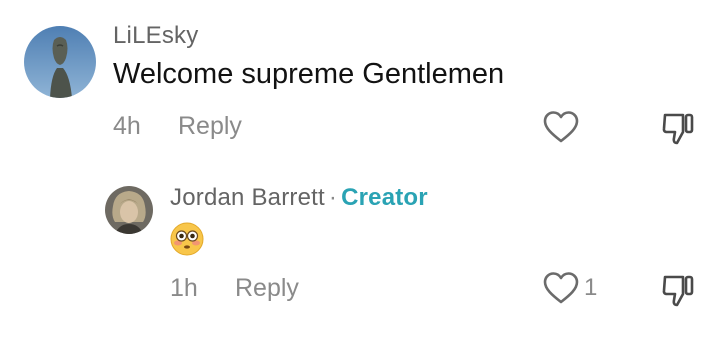  I want to click on creator-badge: Creator, so click(384, 197).